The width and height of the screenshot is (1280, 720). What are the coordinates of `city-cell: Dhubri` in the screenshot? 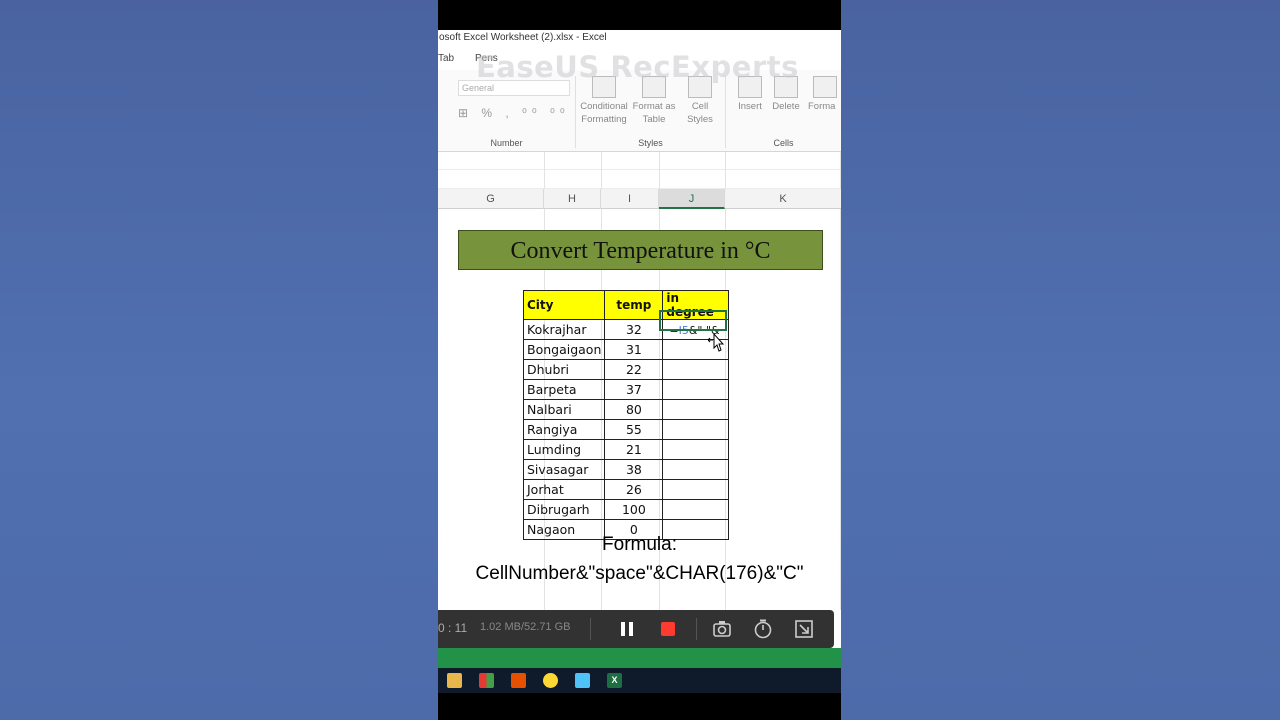 It's located at (564, 369).